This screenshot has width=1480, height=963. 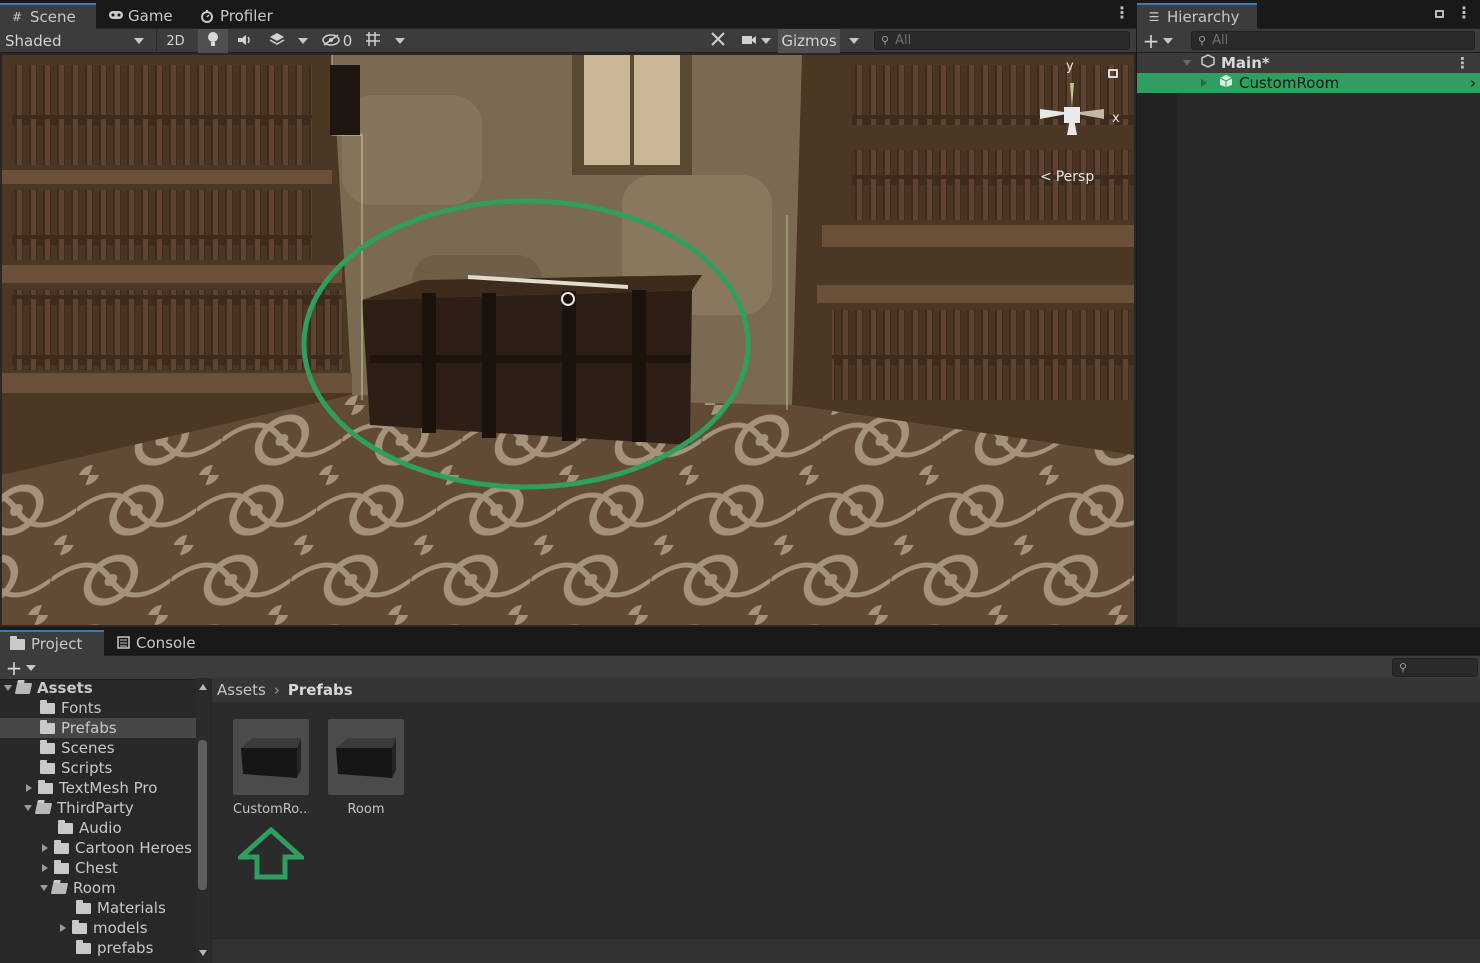 What do you see at coordinates (98, 688) in the screenshot?
I see `tree-item-assets: Assets` at bounding box center [98, 688].